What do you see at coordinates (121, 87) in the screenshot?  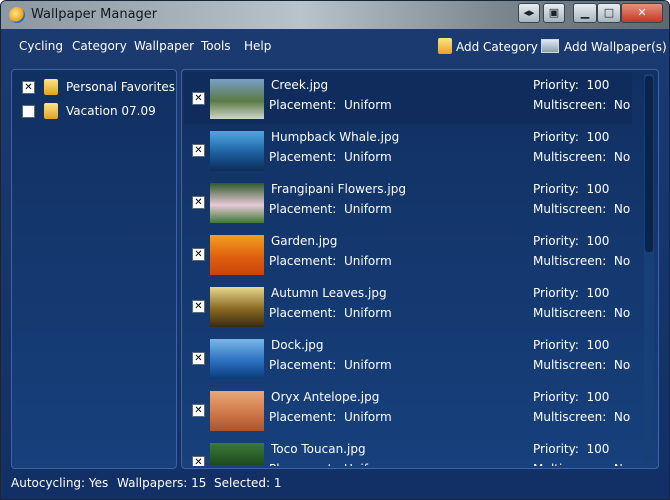 I see `category-label: Personal Favorites` at bounding box center [121, 87].